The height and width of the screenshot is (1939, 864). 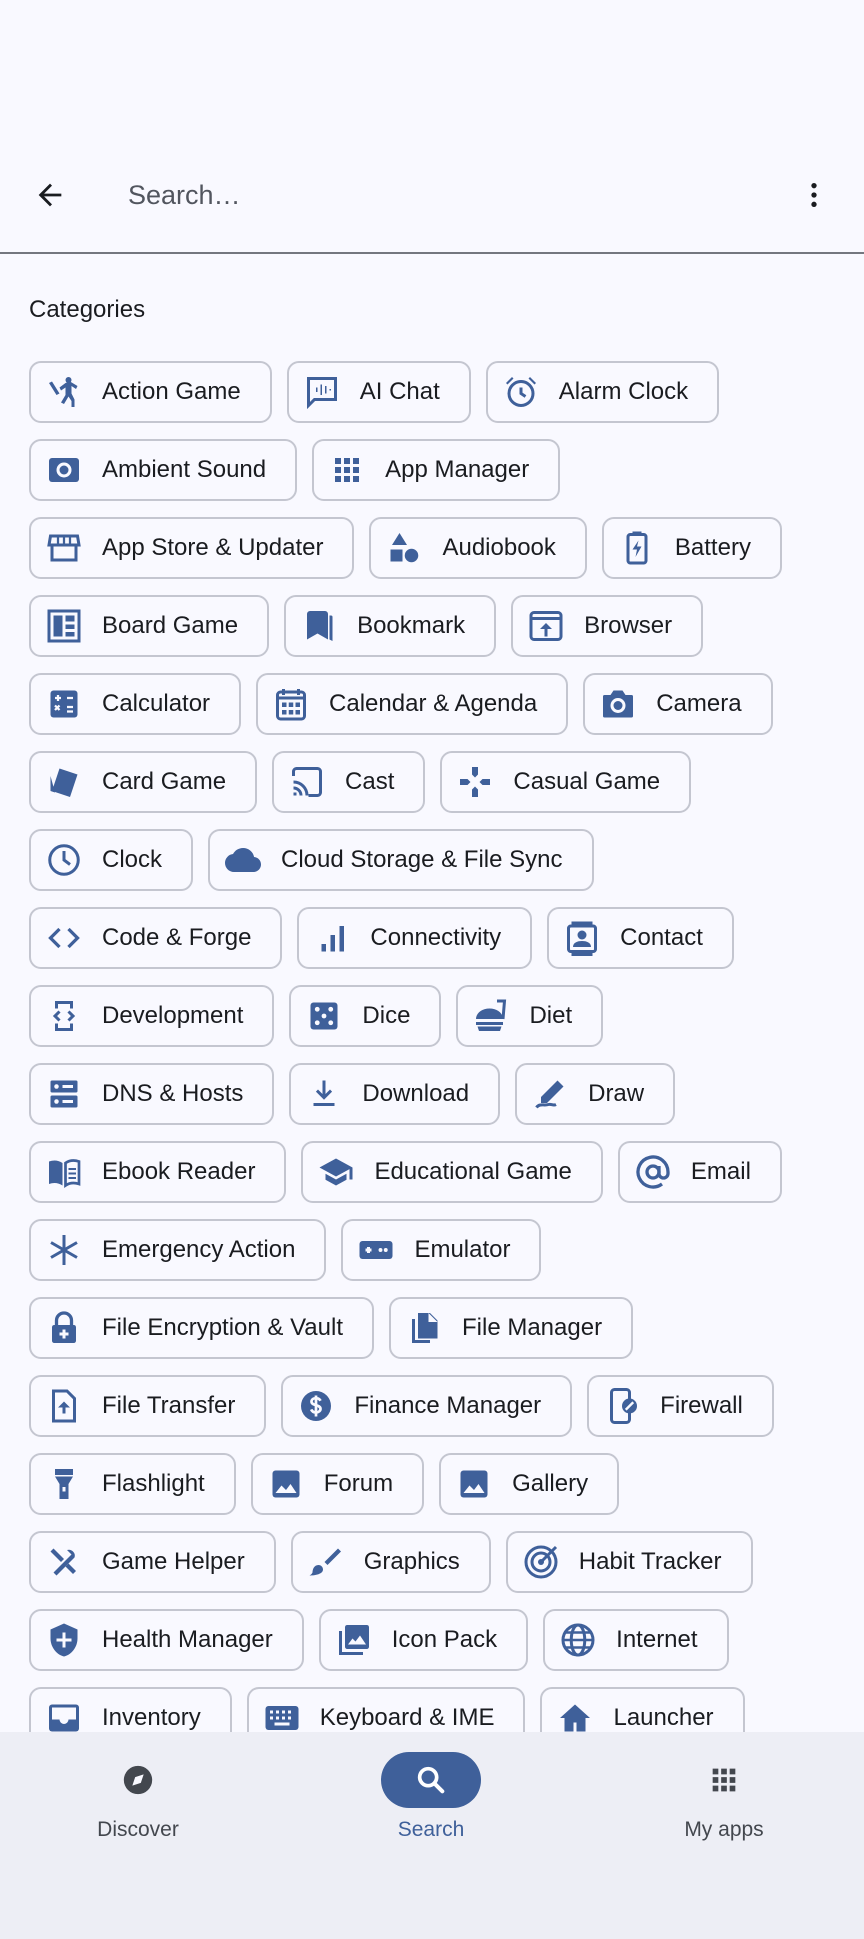 What do you see at coordinates (184, 469) in the screenshot?
I see `category-chip-label: Ambient Sound` at bounding box center [184, 469].